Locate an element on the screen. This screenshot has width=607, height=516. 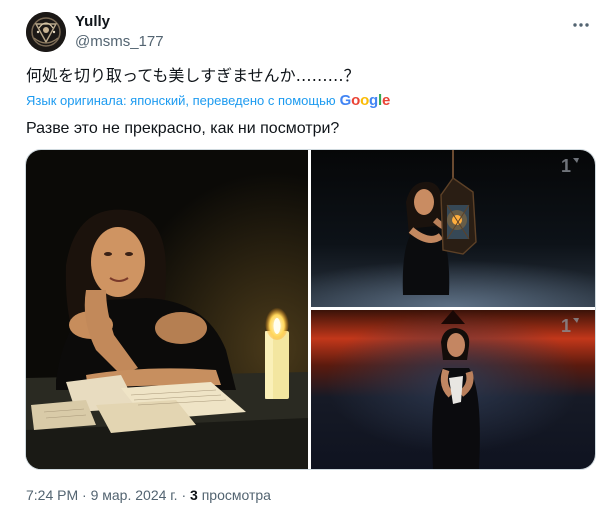
more-dots-icon is located at coordinates (581, 25).